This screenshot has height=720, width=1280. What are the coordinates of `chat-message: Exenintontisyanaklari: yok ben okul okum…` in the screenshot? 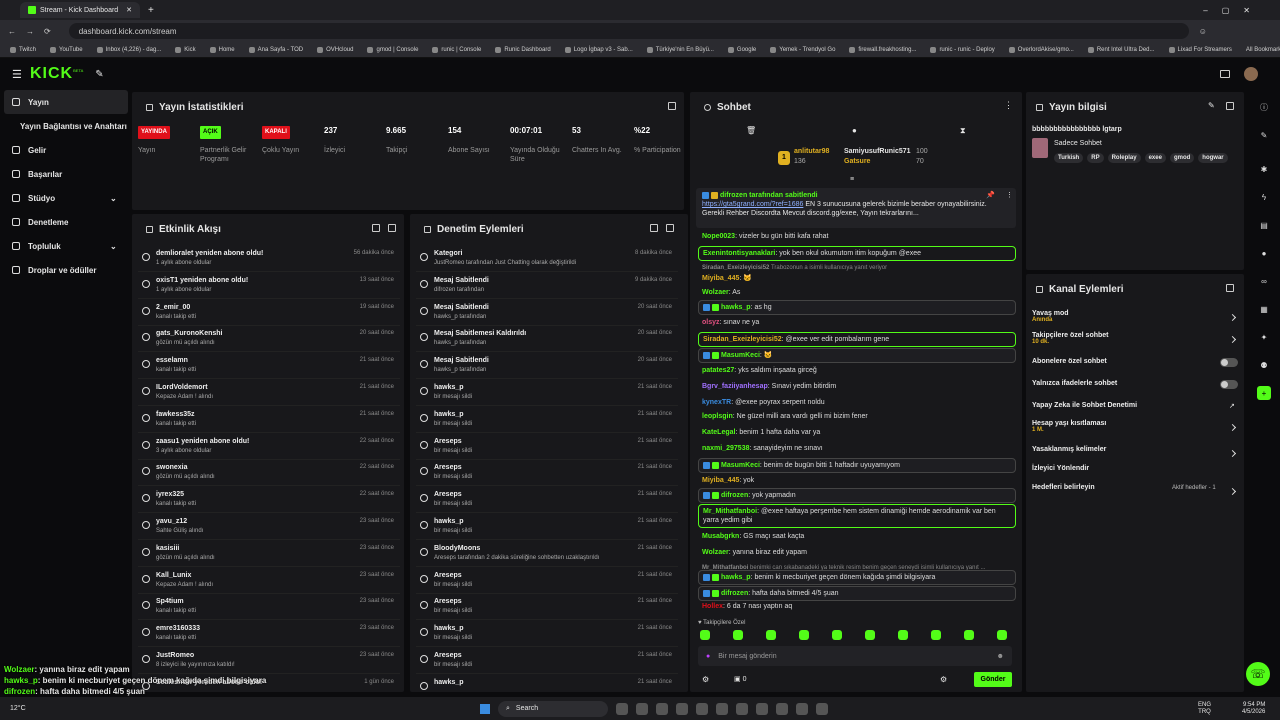 It's located at (857, 253).